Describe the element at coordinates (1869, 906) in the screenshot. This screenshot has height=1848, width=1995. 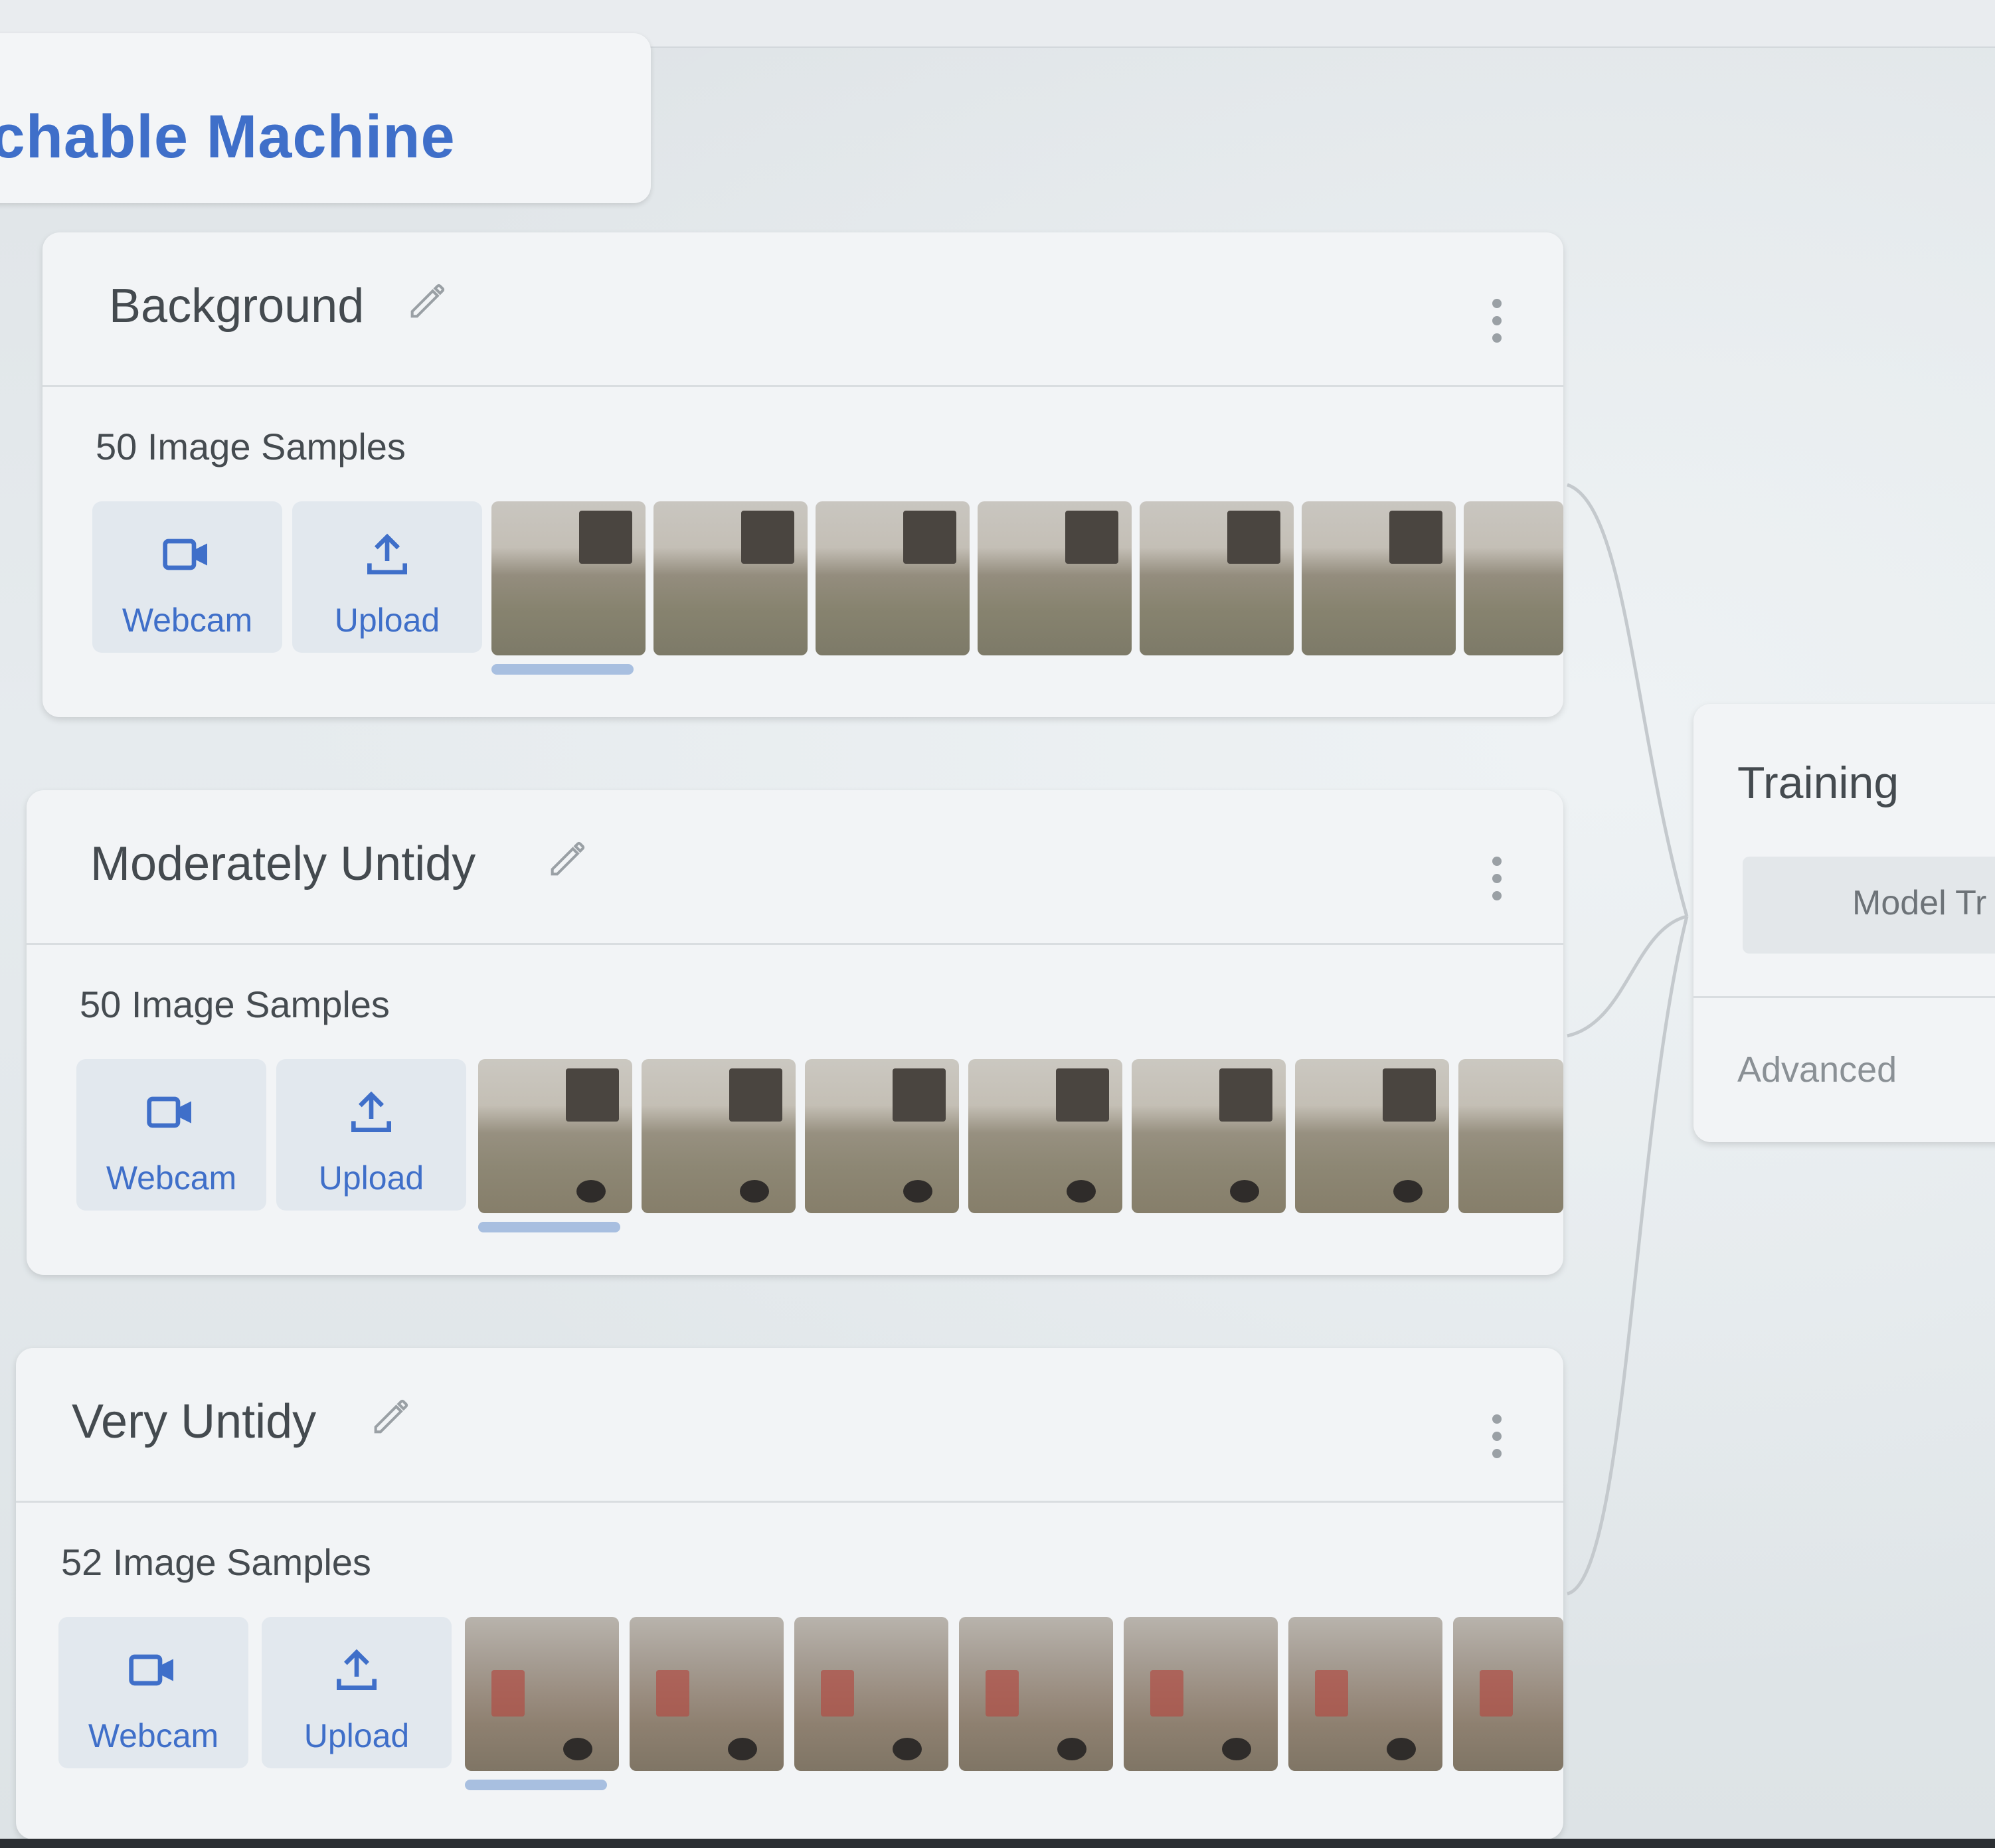
I see `train-model-button: Model Tr` at that location.